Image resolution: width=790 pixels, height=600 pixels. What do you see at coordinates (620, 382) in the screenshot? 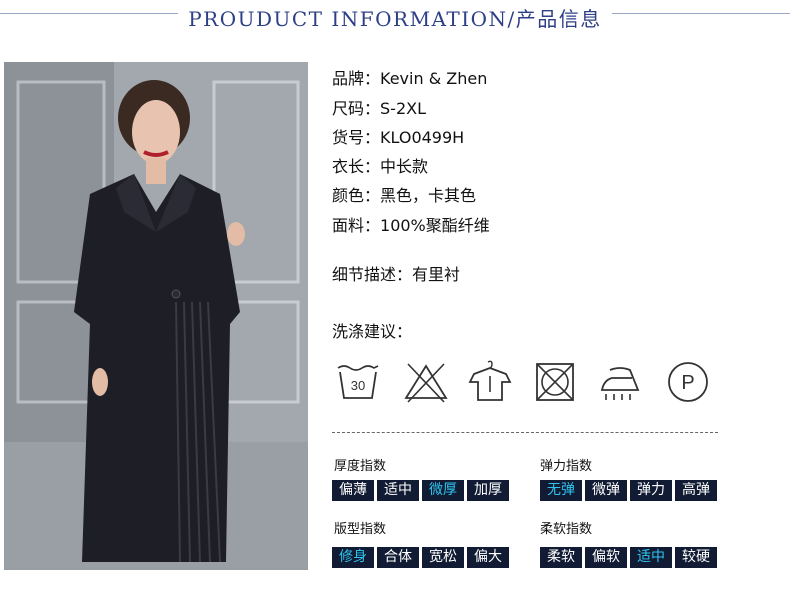
I see `steam-iron-icon` at bounding box center [620, 382].